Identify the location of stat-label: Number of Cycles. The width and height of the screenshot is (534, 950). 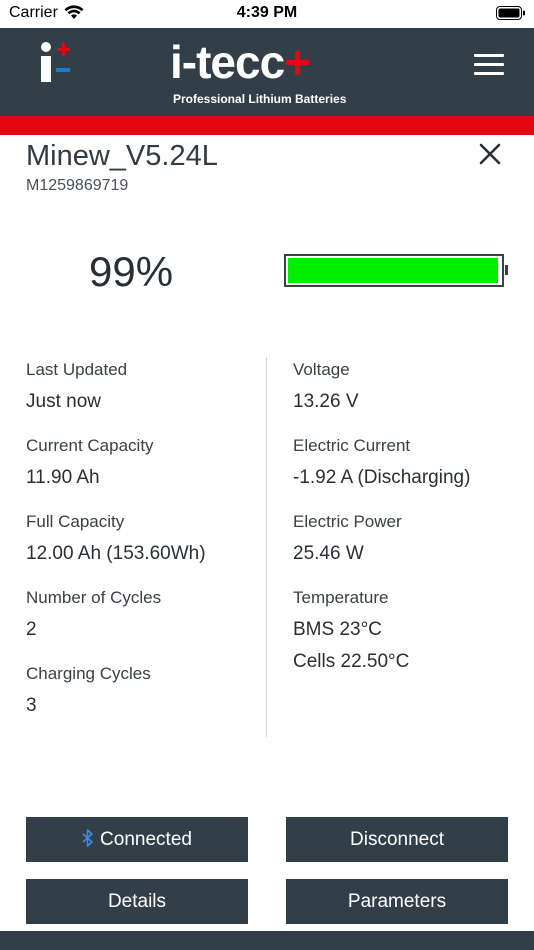
(94, 597).